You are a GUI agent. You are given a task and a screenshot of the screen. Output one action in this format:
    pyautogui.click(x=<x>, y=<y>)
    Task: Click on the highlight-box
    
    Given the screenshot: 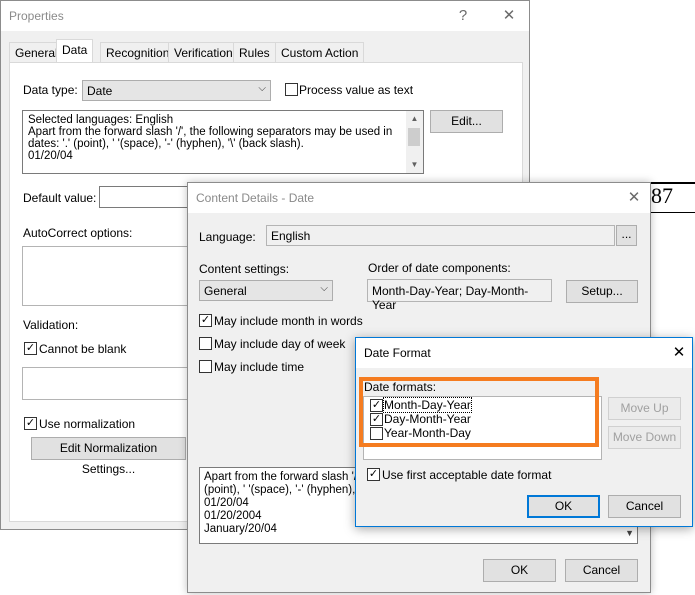 What is the action you would take?
    pyautogui.click(x=479, y=412)
    